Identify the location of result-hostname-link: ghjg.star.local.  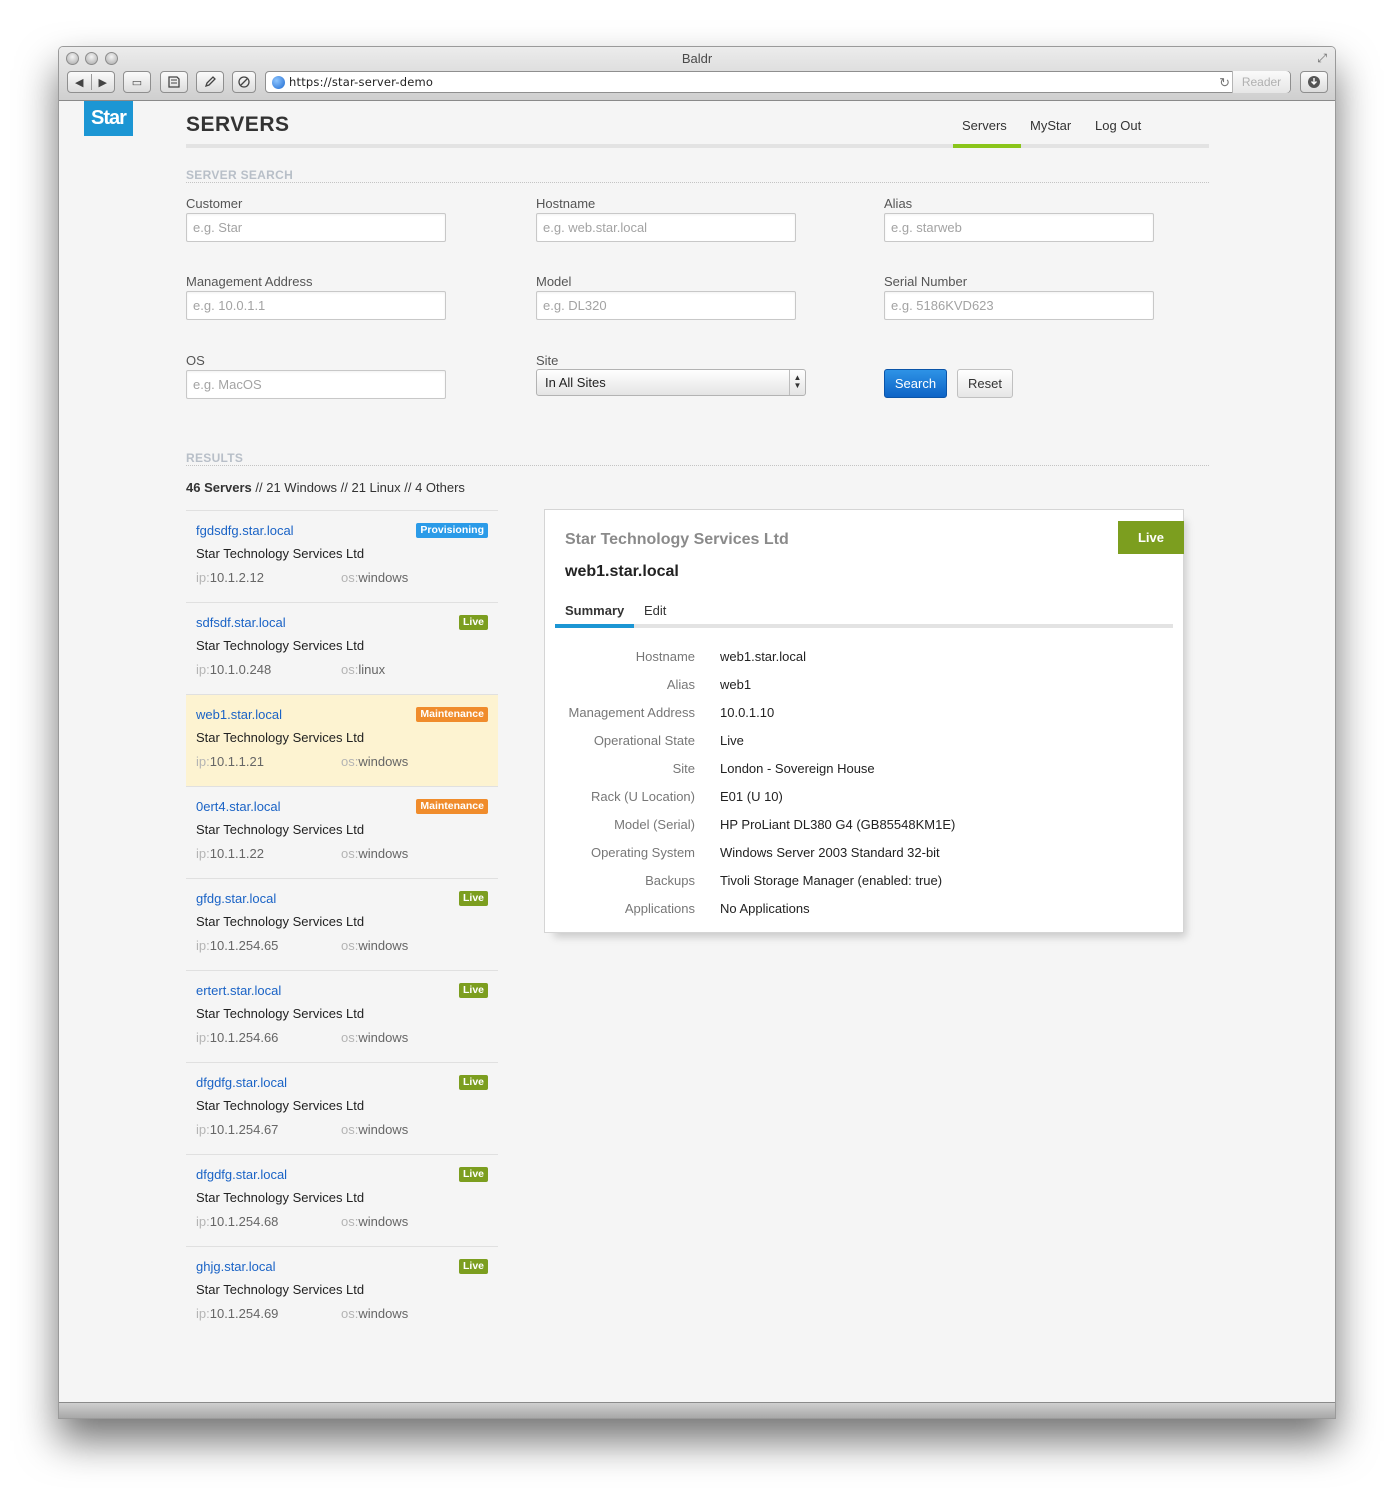
(236, 1266).